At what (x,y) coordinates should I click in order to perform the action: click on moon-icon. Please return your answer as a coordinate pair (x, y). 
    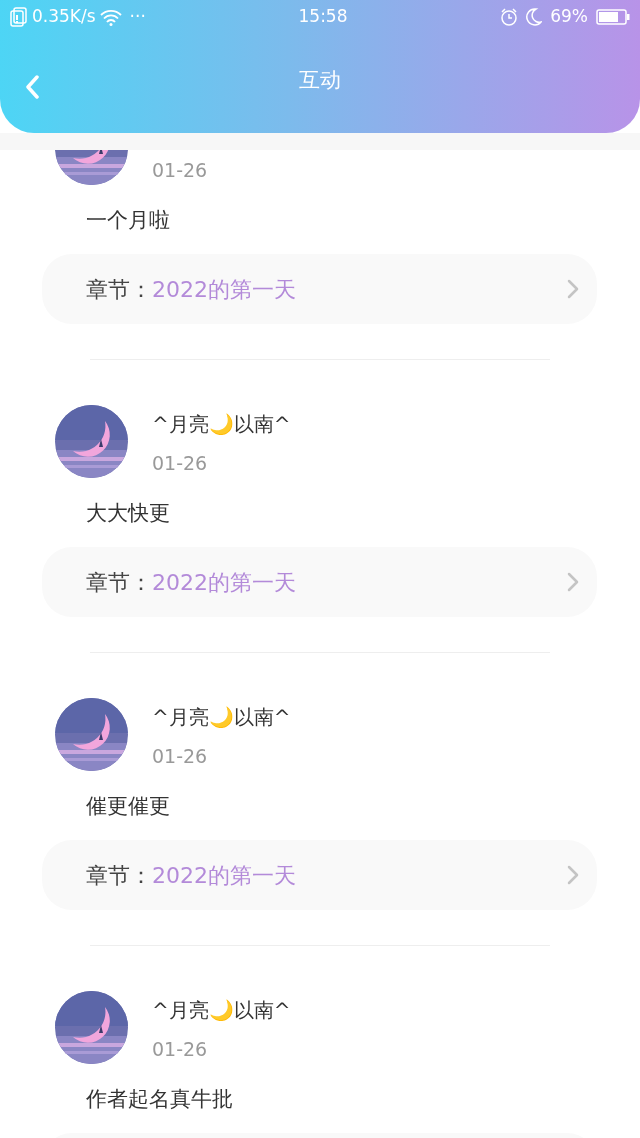
    Looking at the image, I should click on (534, 17).